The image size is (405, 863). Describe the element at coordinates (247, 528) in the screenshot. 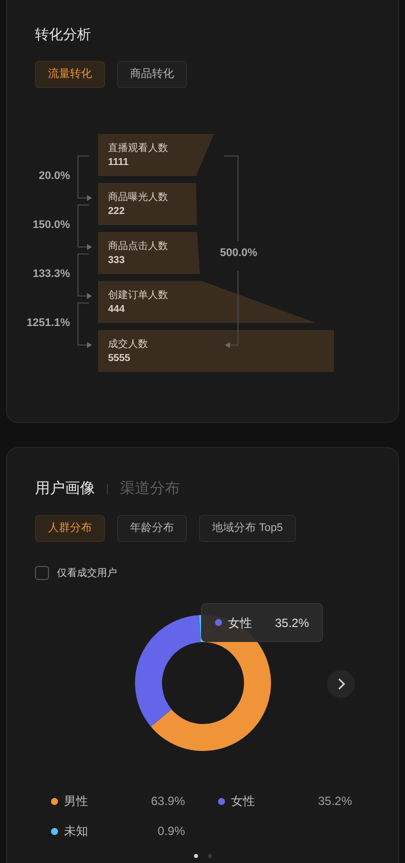

I see `filter-tab: 地域分布 Top5` at that location.